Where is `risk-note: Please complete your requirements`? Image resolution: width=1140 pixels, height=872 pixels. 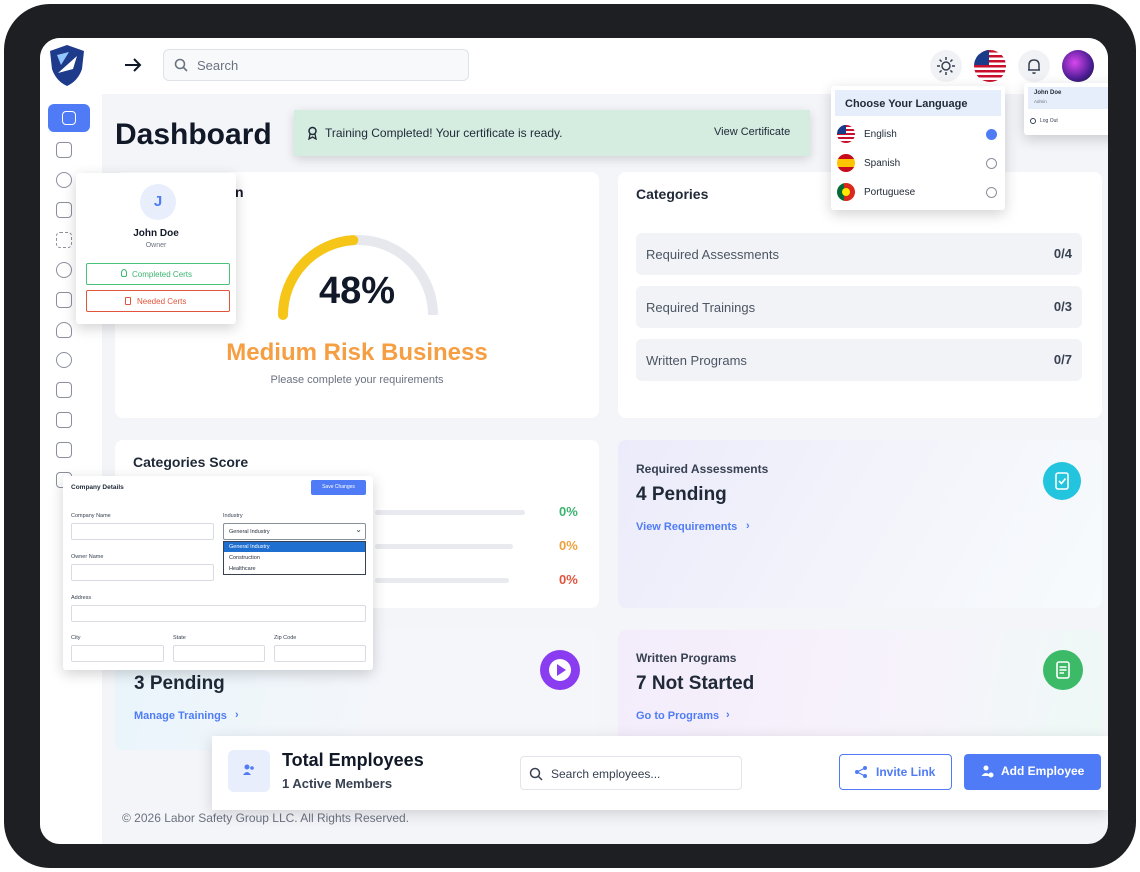
risk-note: Please complete your requirements is located at coordinates (357, 380).